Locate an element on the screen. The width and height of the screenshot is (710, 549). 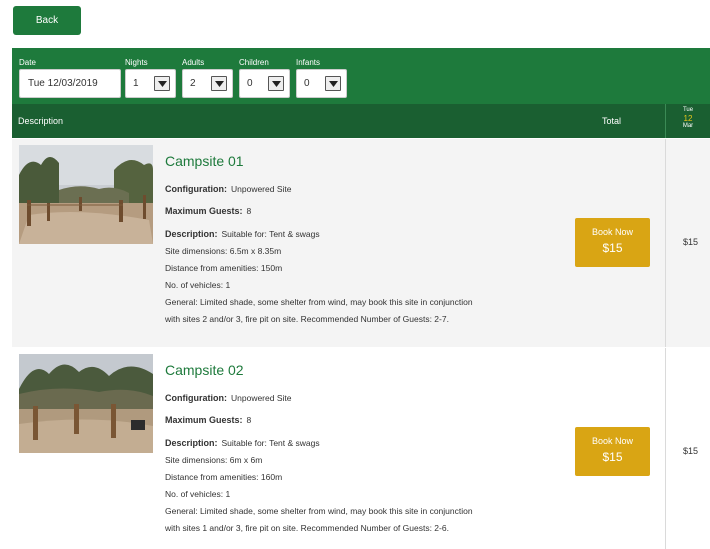
infants-value: 0 is located at coordinates (307, 83).